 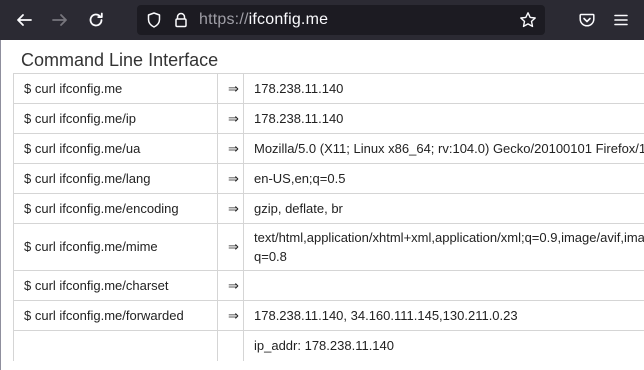 I want to click on browser-toolbar: https://ifconfig.me, so click(x=322, y=20).